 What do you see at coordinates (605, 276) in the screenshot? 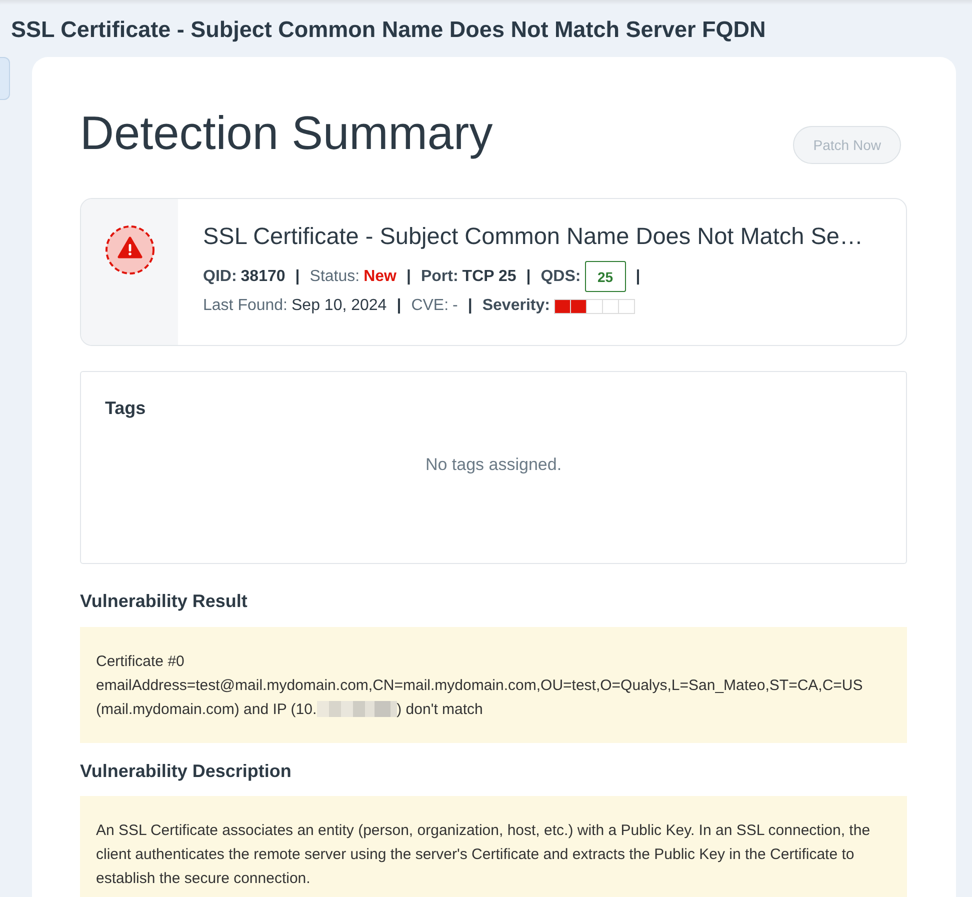
I see `score-box: 25` at bounding box center [605, 276].